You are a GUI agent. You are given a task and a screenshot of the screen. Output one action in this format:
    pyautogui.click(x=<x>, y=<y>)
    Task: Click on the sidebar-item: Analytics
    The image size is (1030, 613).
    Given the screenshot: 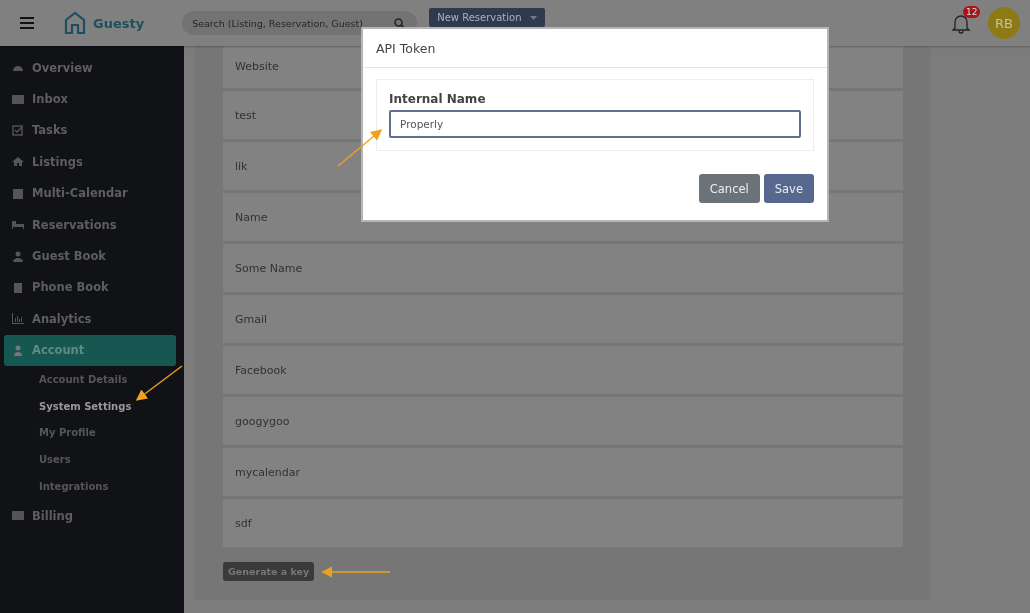 What is the action you would take?
    pyautogui.click(x=90, y=319)
    